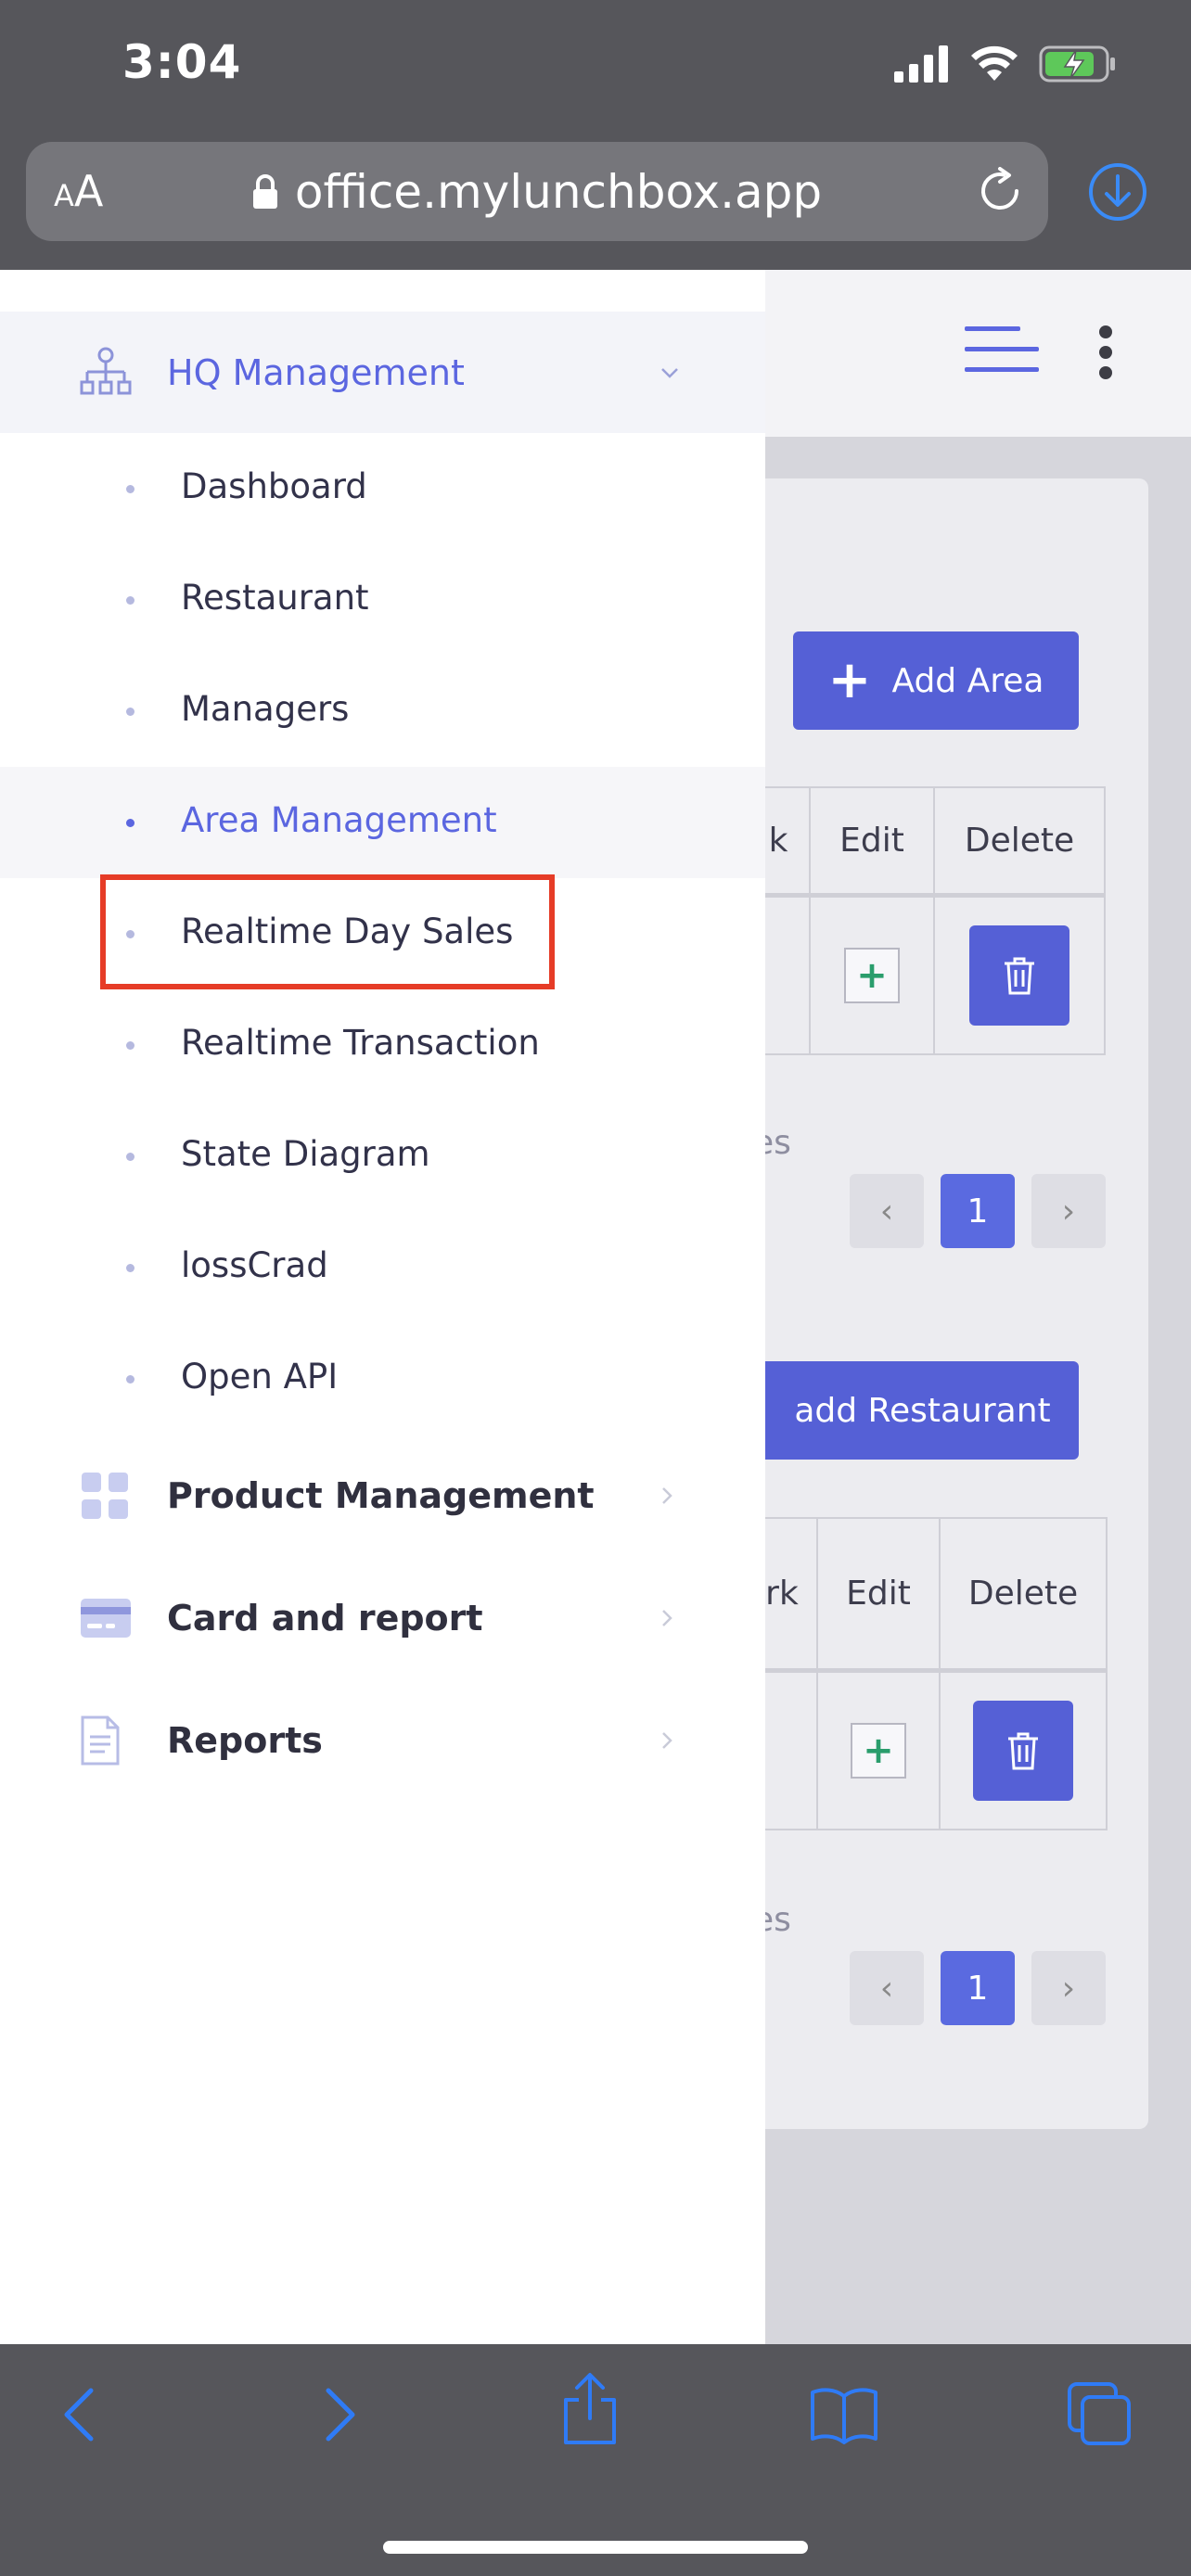  What do you see at coordinates (382, 712) in the screenshot?
I see `sidebar-item-managers: Managers` at bounding box center [382, 712].